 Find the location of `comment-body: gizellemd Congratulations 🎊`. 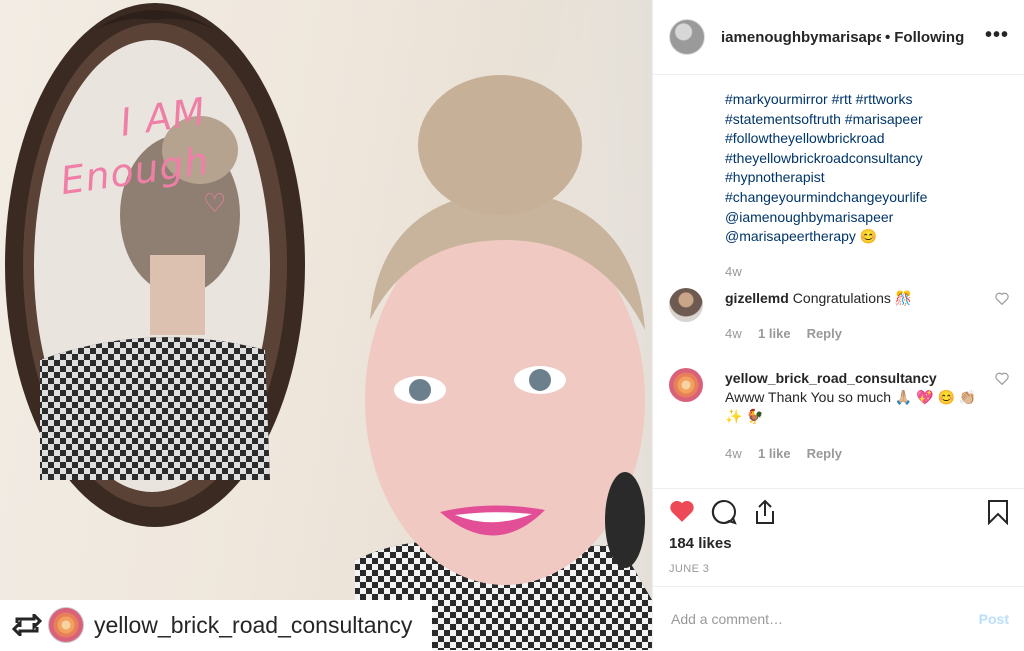

comment-body: gizellemd Congratulations 🎊 is located at coordinates (853, 298).